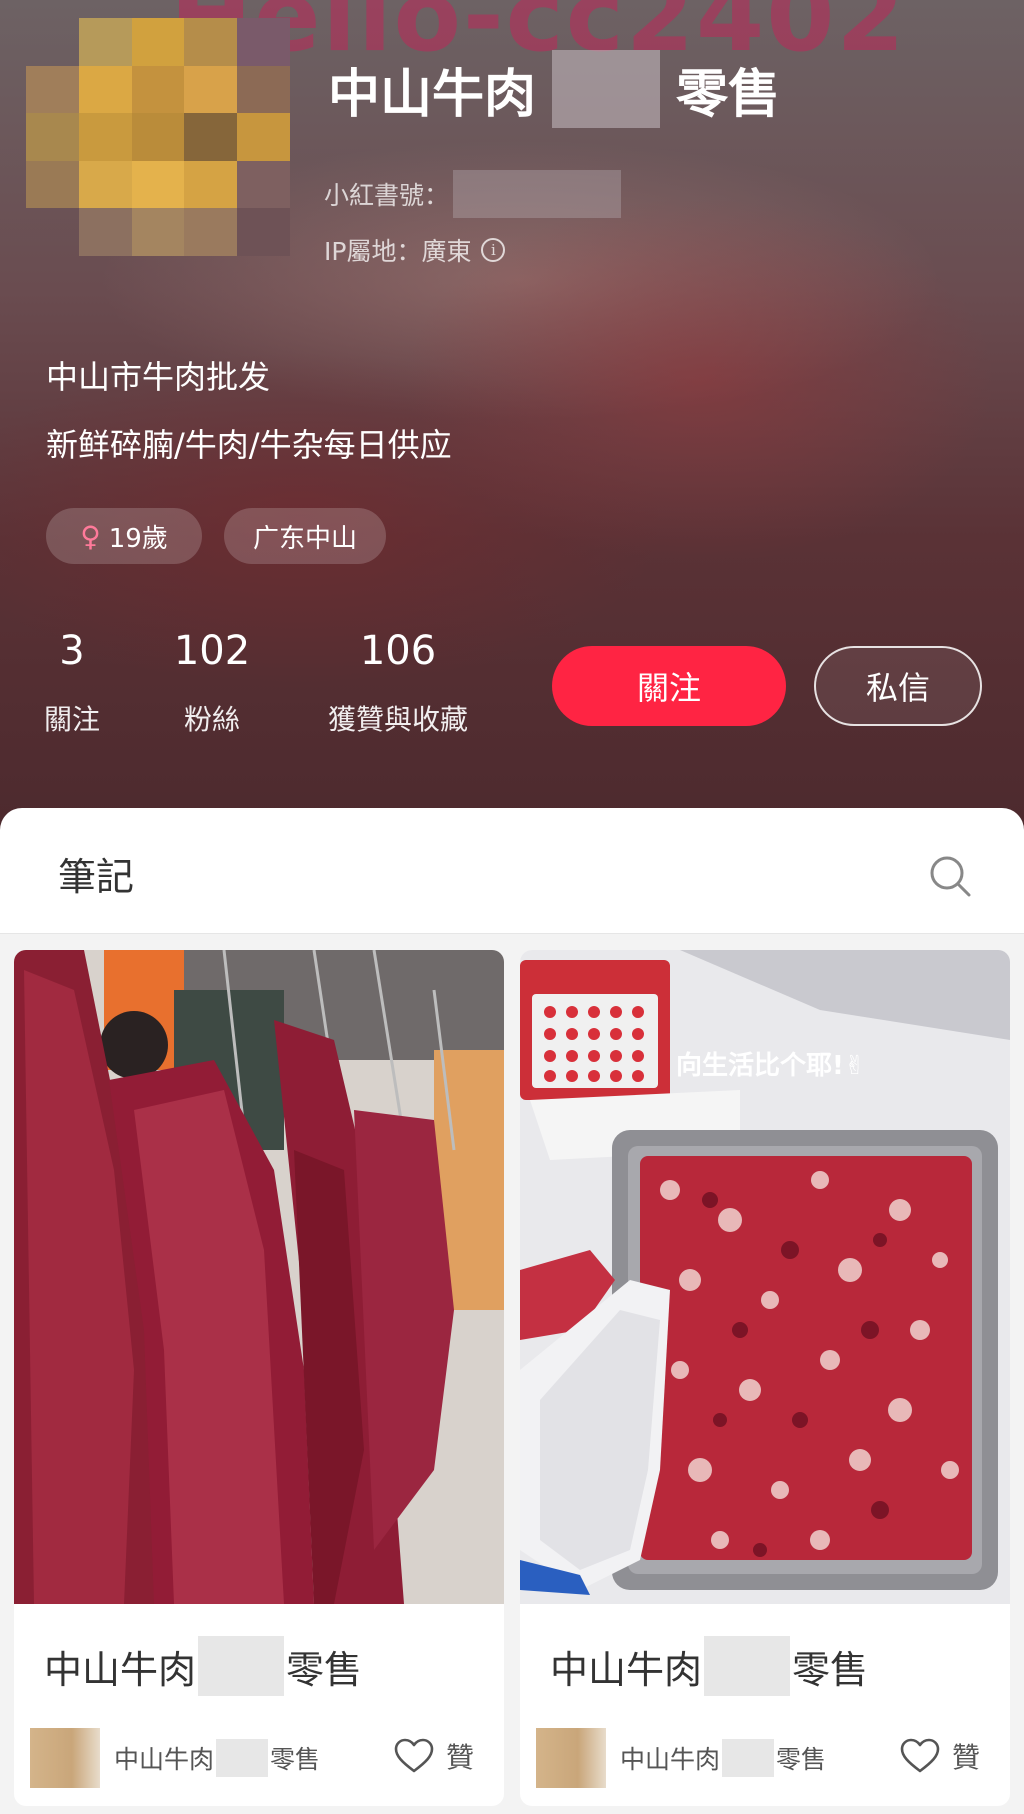 Image resolution: width=1024 pixels, height=1814 pixels. What do you see at coordinates (398, 683) in the screenshot?
I see `stat-likes-collections: 106 獲贊與收藏` at bounding box center [398, 683].